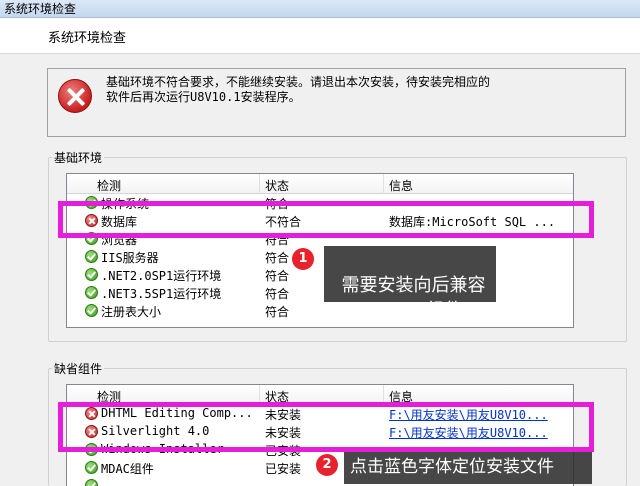 The image size is (640, 486). What do you see at coordinates (326, 427) in the screenshot?
I see `highlight-missing-components` at bounding box center [326, 427].